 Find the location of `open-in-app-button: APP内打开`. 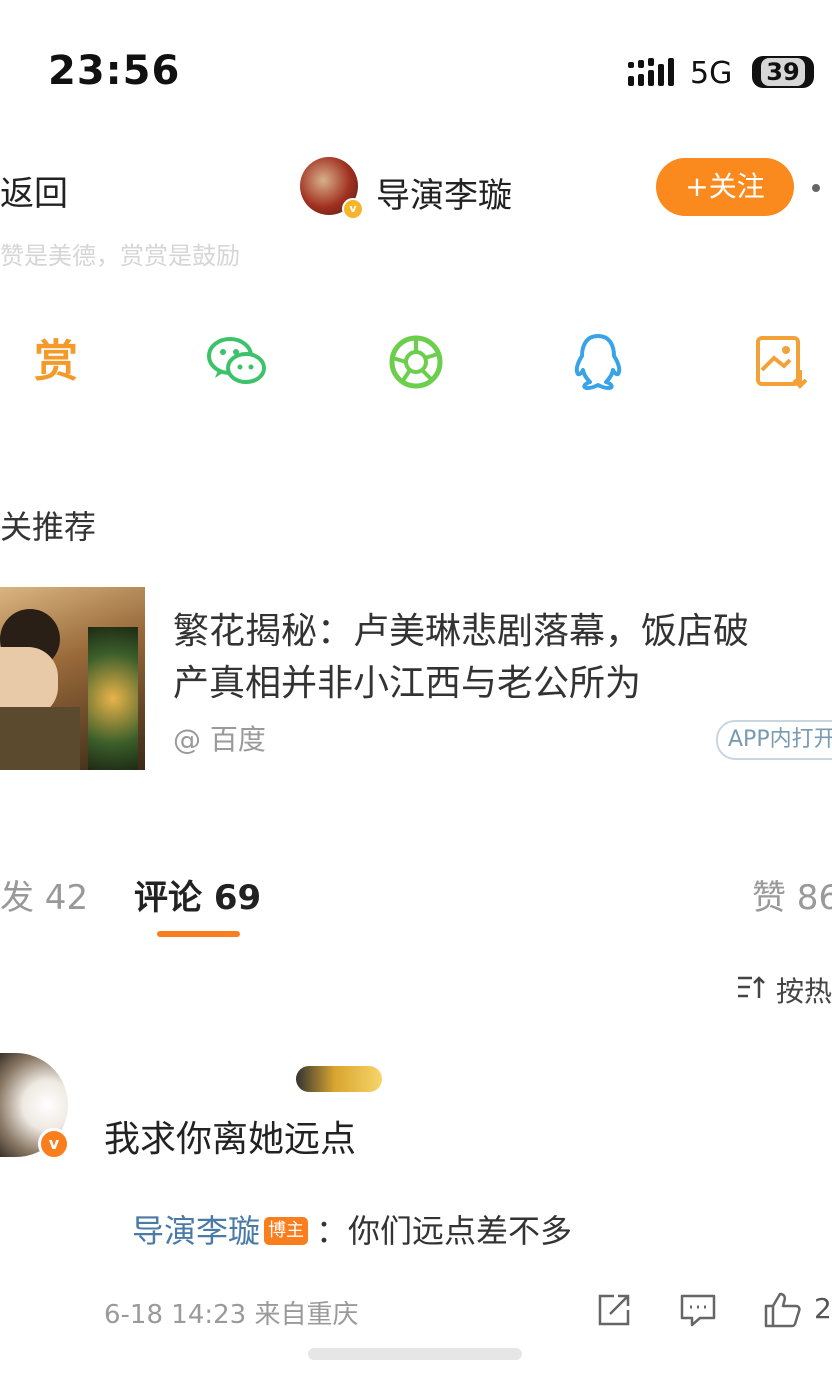

open-in-app-button: APP内打开 is located at coordinates (774, 740).